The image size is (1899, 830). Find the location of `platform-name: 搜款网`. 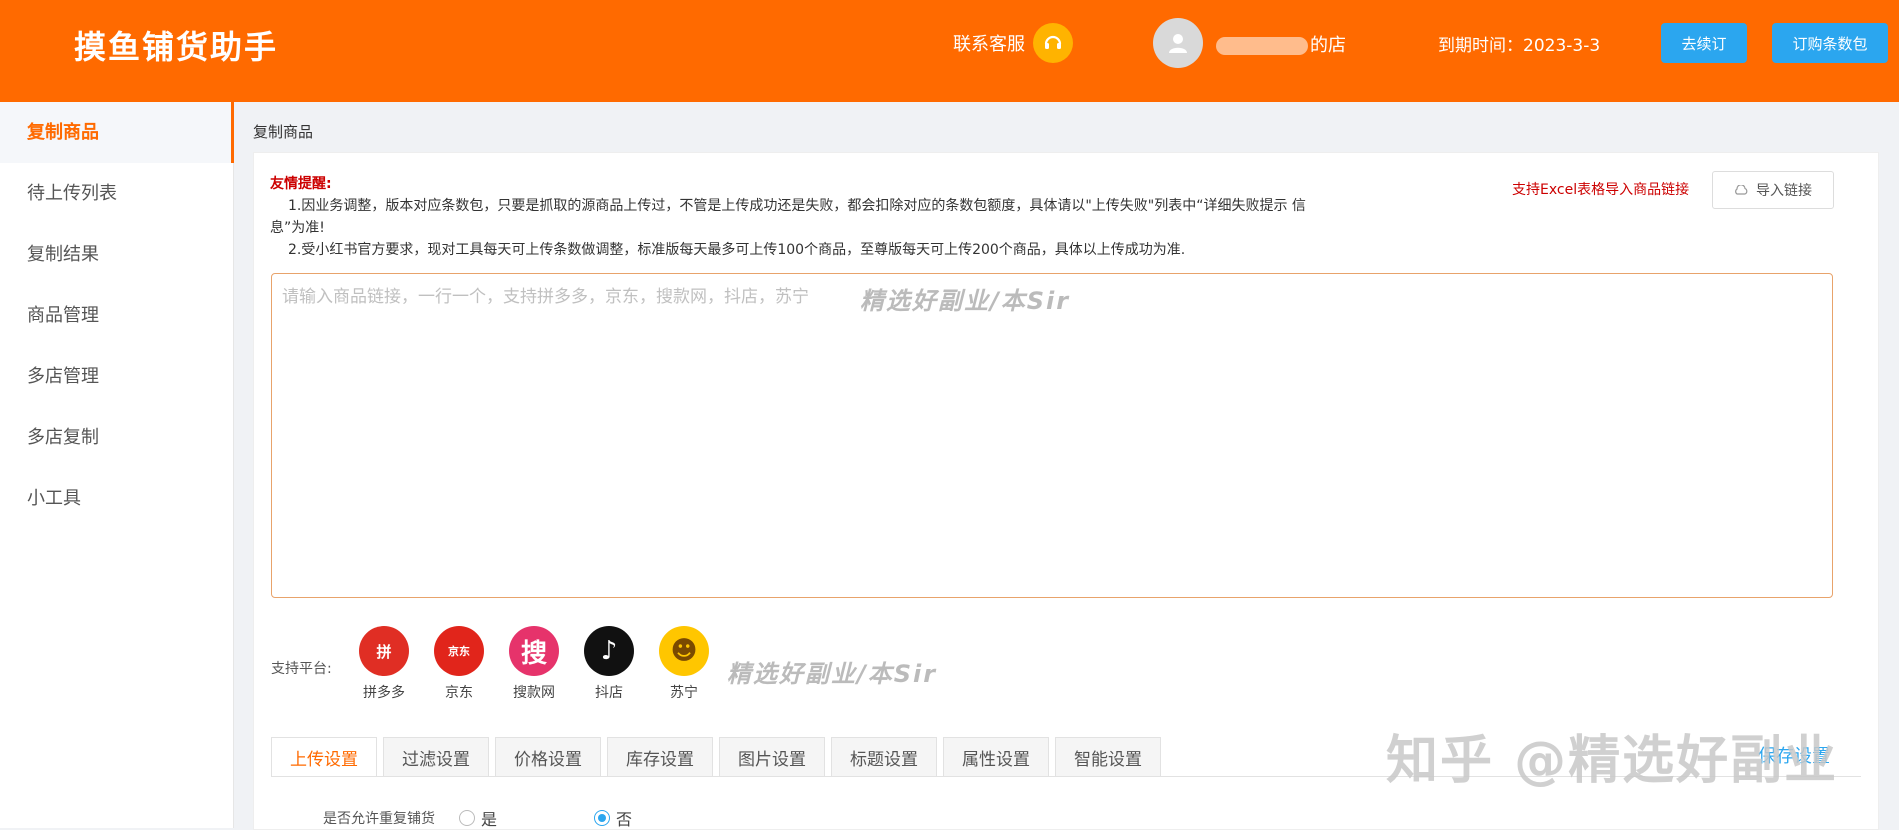

platform-name: 搜款网 is located at coordinates (534, 693).